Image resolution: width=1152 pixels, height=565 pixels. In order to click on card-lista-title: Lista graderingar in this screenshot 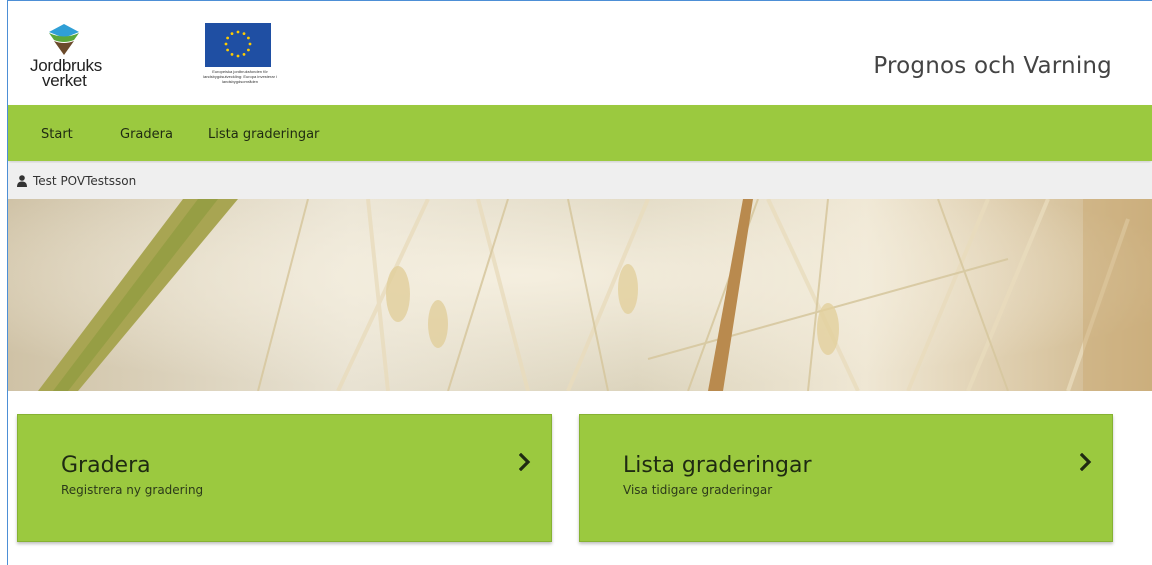, I will do `click(717, 465)`.